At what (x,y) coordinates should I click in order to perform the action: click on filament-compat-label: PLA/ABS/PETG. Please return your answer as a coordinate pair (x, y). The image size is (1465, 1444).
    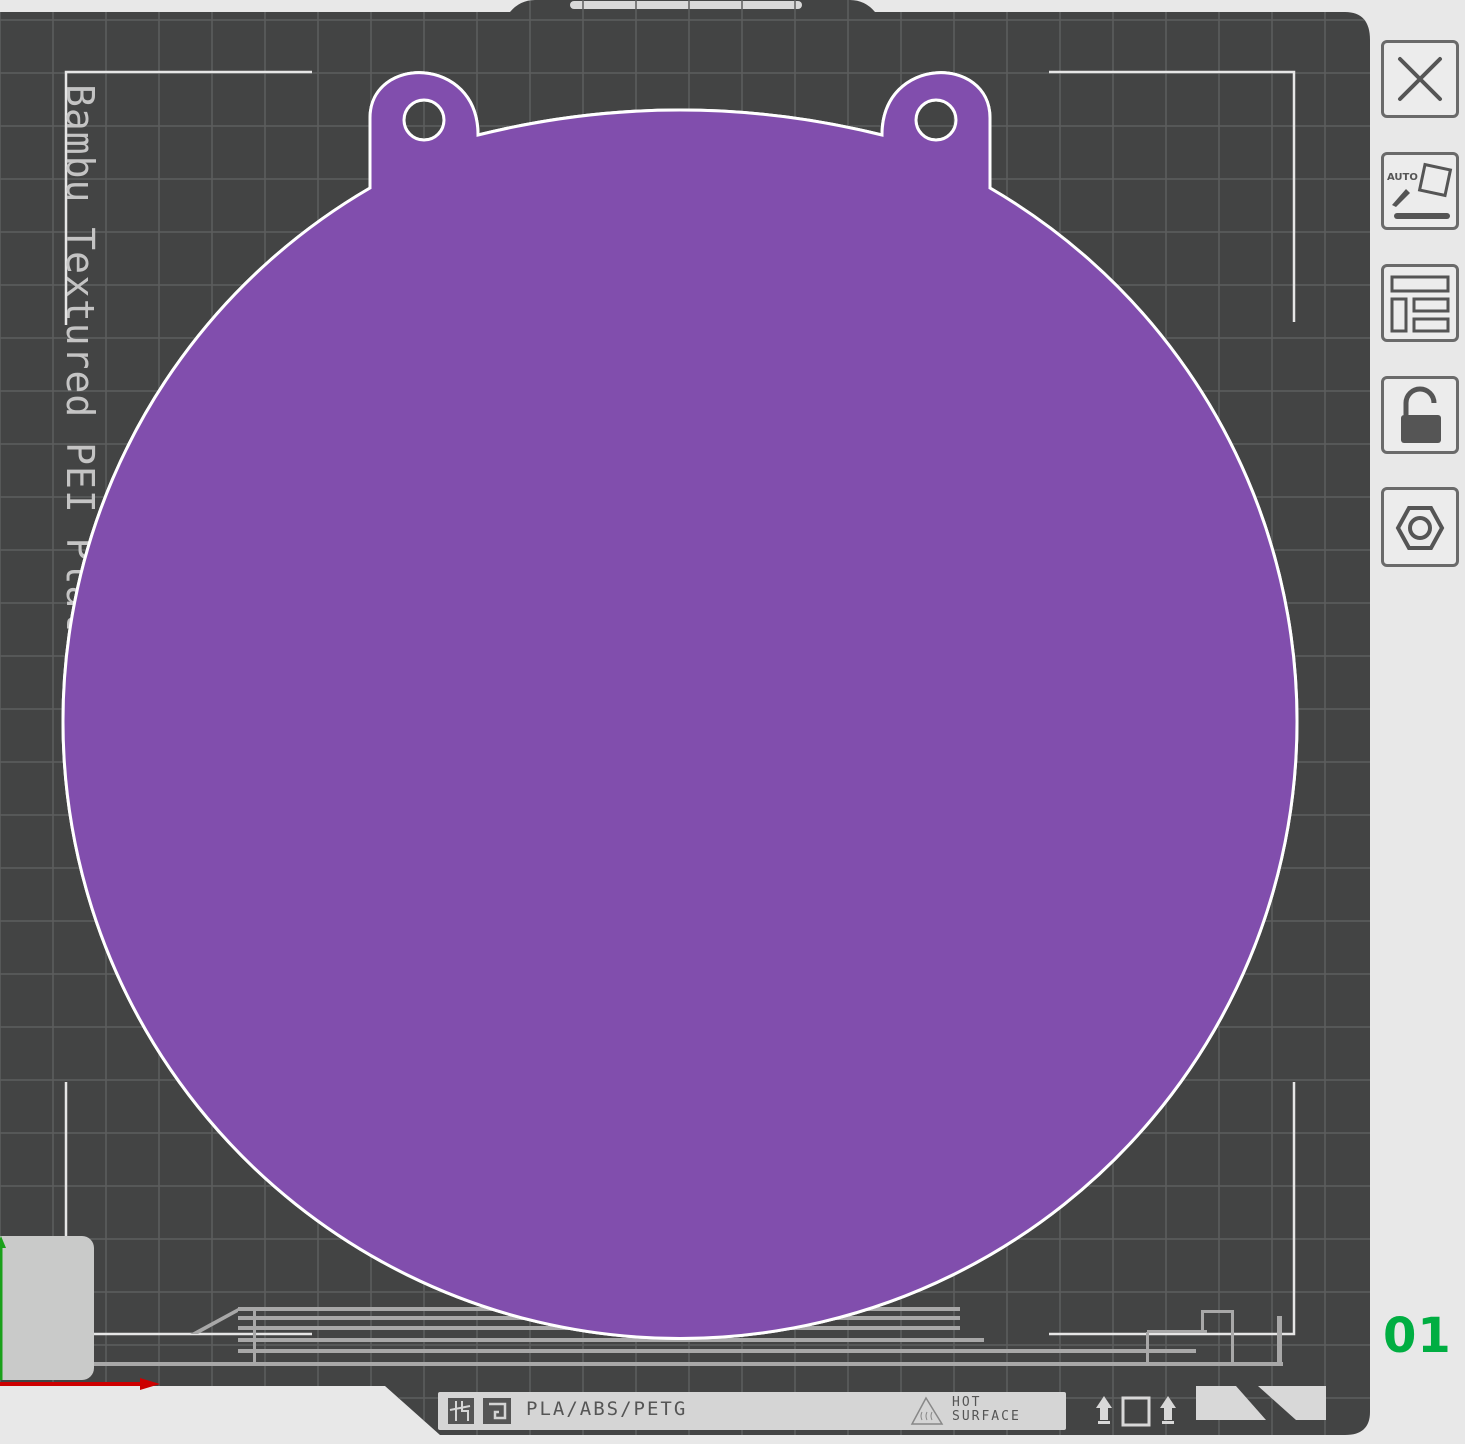
    Looking at the image, I should click on (607, 1409).